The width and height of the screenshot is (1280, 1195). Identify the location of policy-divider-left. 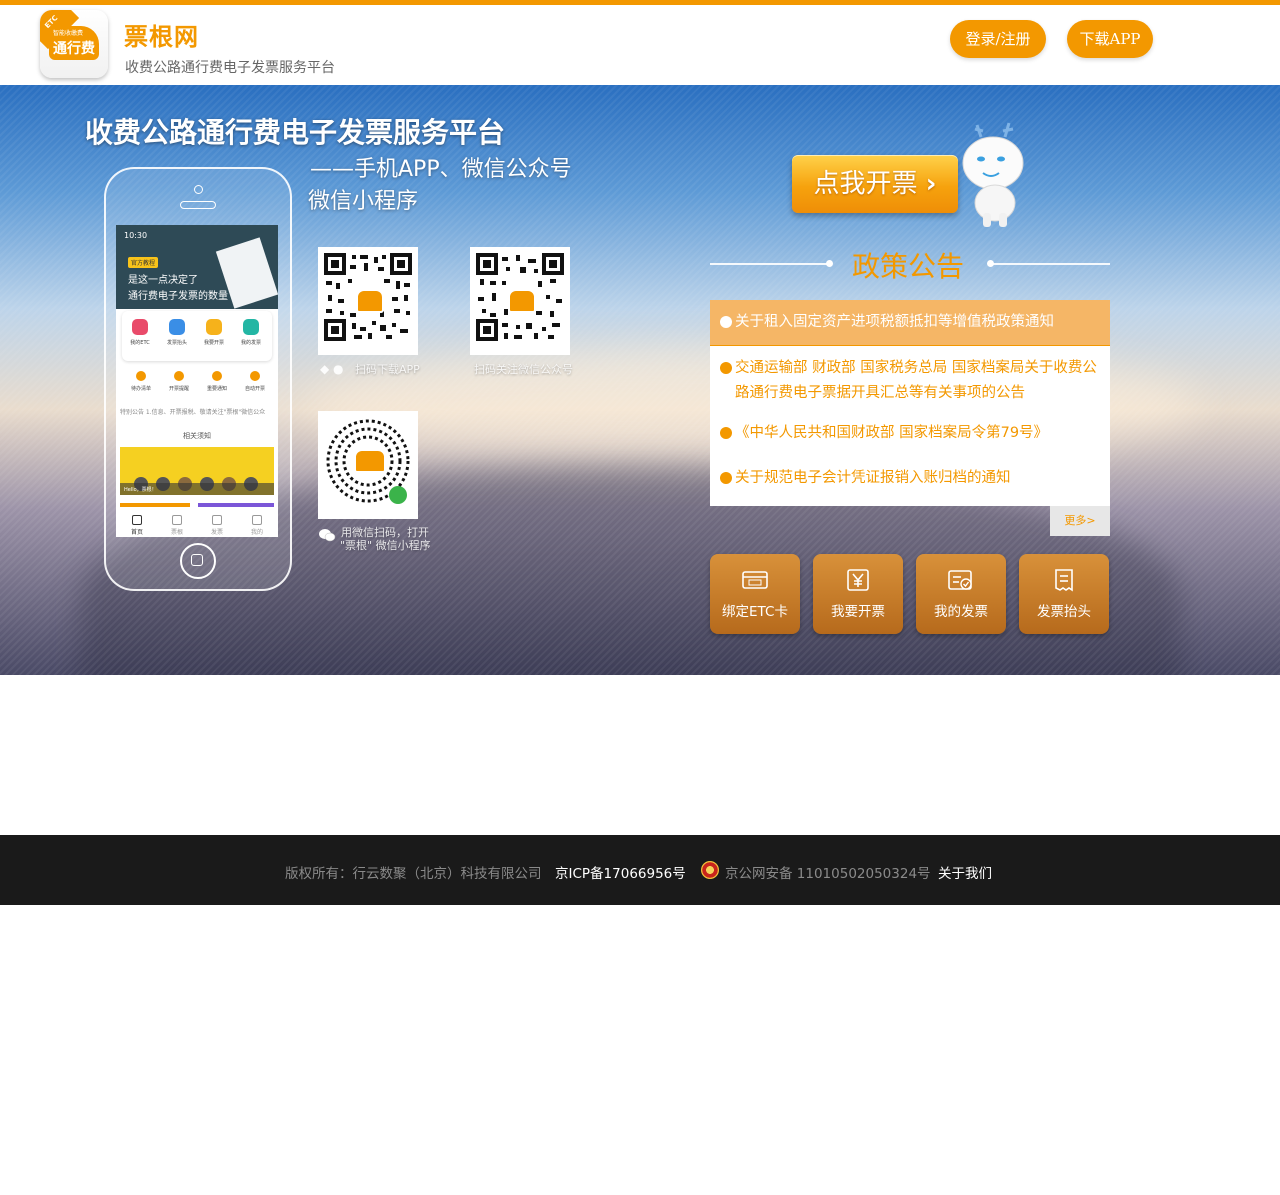
(770, 264).